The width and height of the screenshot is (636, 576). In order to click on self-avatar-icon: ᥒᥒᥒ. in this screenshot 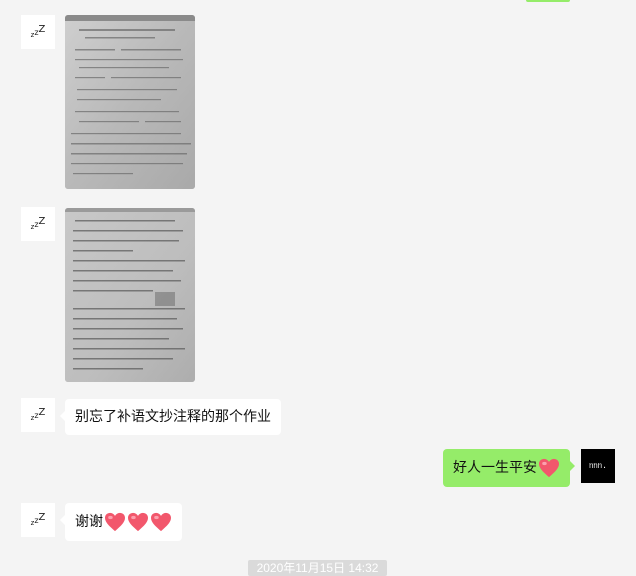, I will do `click(598, 466)`.